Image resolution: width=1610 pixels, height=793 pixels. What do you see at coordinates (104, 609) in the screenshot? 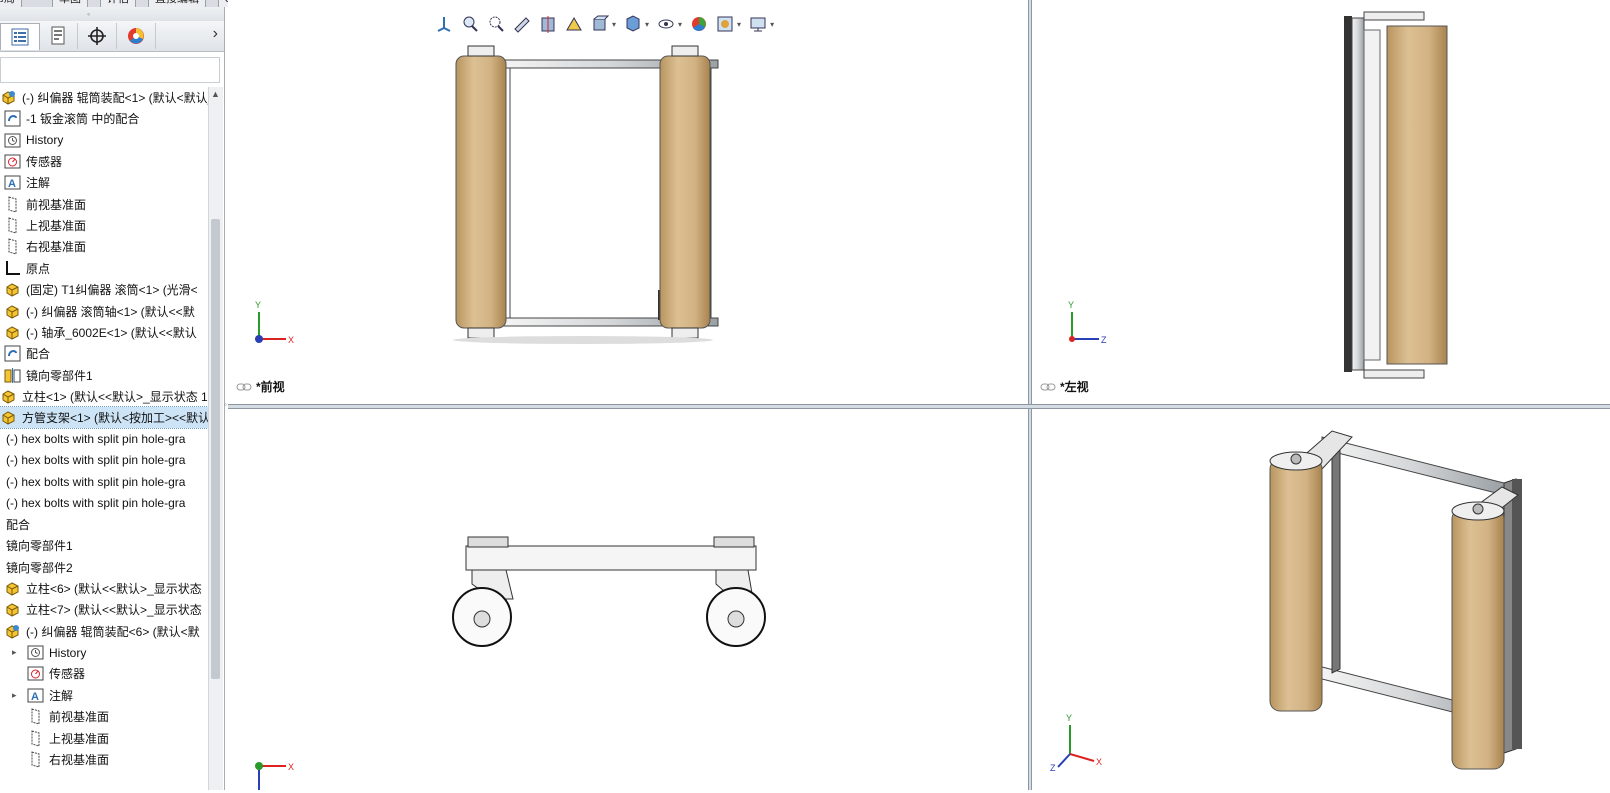
I see `tree-item: 立柱<7> (默认<<默认>_显示状态` at bounding box center [104, 609].